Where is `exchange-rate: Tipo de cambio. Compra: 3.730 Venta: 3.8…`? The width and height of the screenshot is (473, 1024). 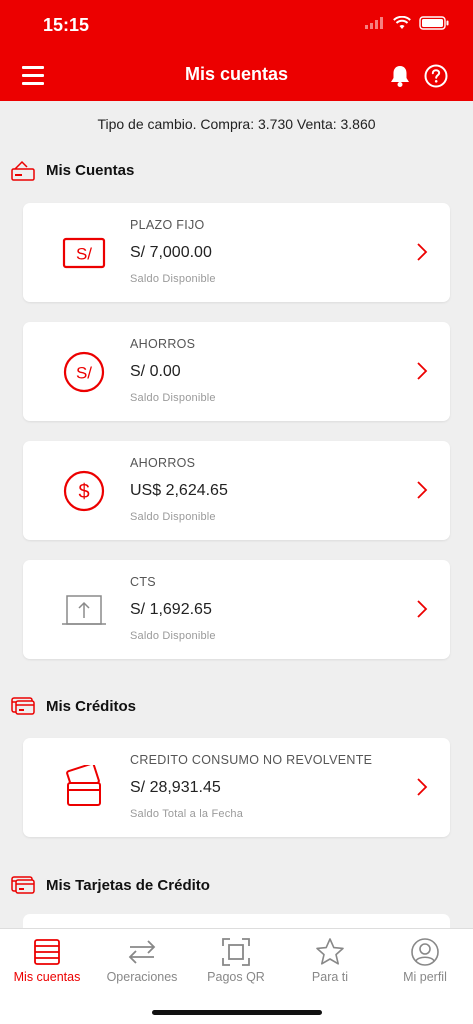
exchange-rate: Tipo de cambio. Compra: 3.730 Venta: 3.8… is located at coordinates (236, 124).